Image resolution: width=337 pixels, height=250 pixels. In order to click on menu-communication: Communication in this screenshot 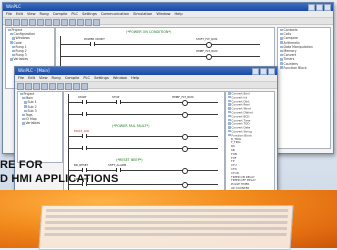, I will do `click(115, 14)`.